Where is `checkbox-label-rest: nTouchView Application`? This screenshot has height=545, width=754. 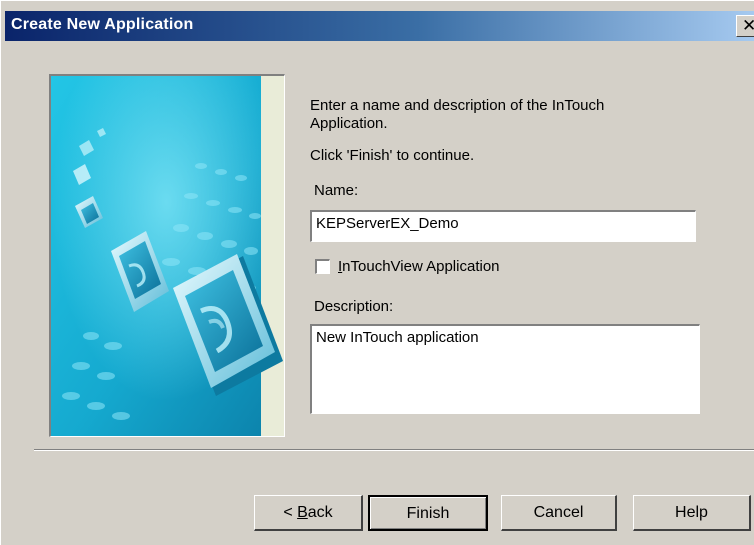 checkbox-label-rest: nTouchView Application is located at coordinates (421, 266).